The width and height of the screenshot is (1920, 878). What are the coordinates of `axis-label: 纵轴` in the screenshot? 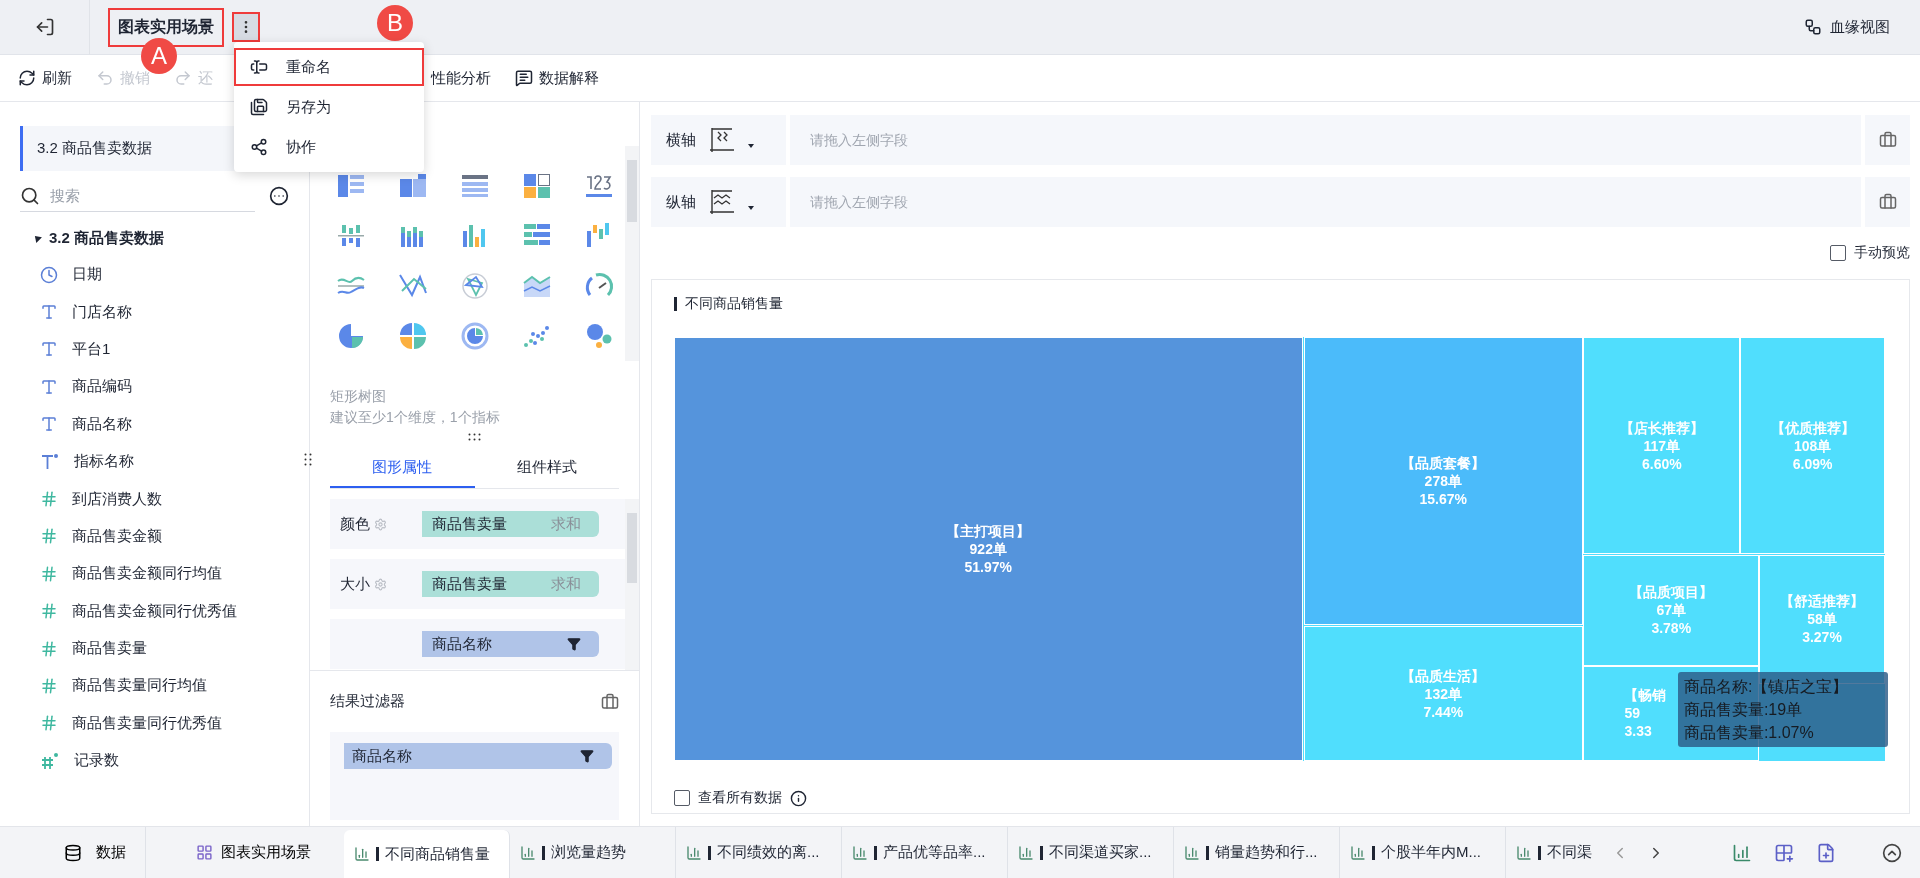 It's located at (681, 202).